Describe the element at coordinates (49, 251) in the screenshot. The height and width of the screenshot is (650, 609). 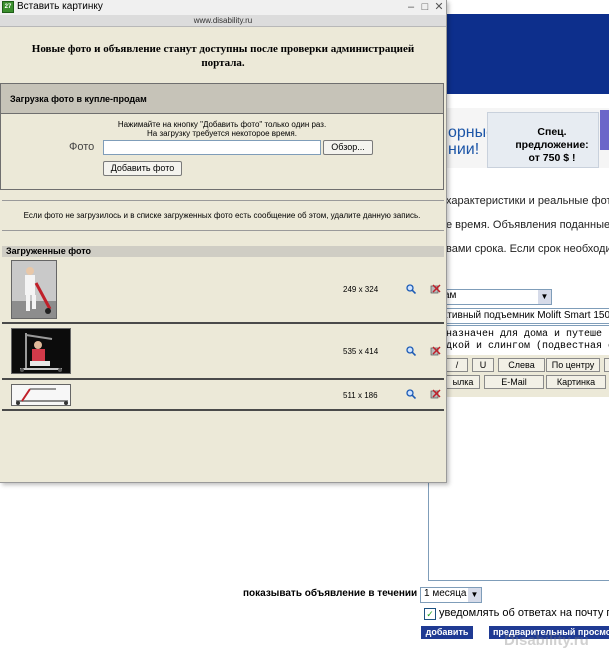
I see `uploaded-photos-title: Загруженные фото` at that location.